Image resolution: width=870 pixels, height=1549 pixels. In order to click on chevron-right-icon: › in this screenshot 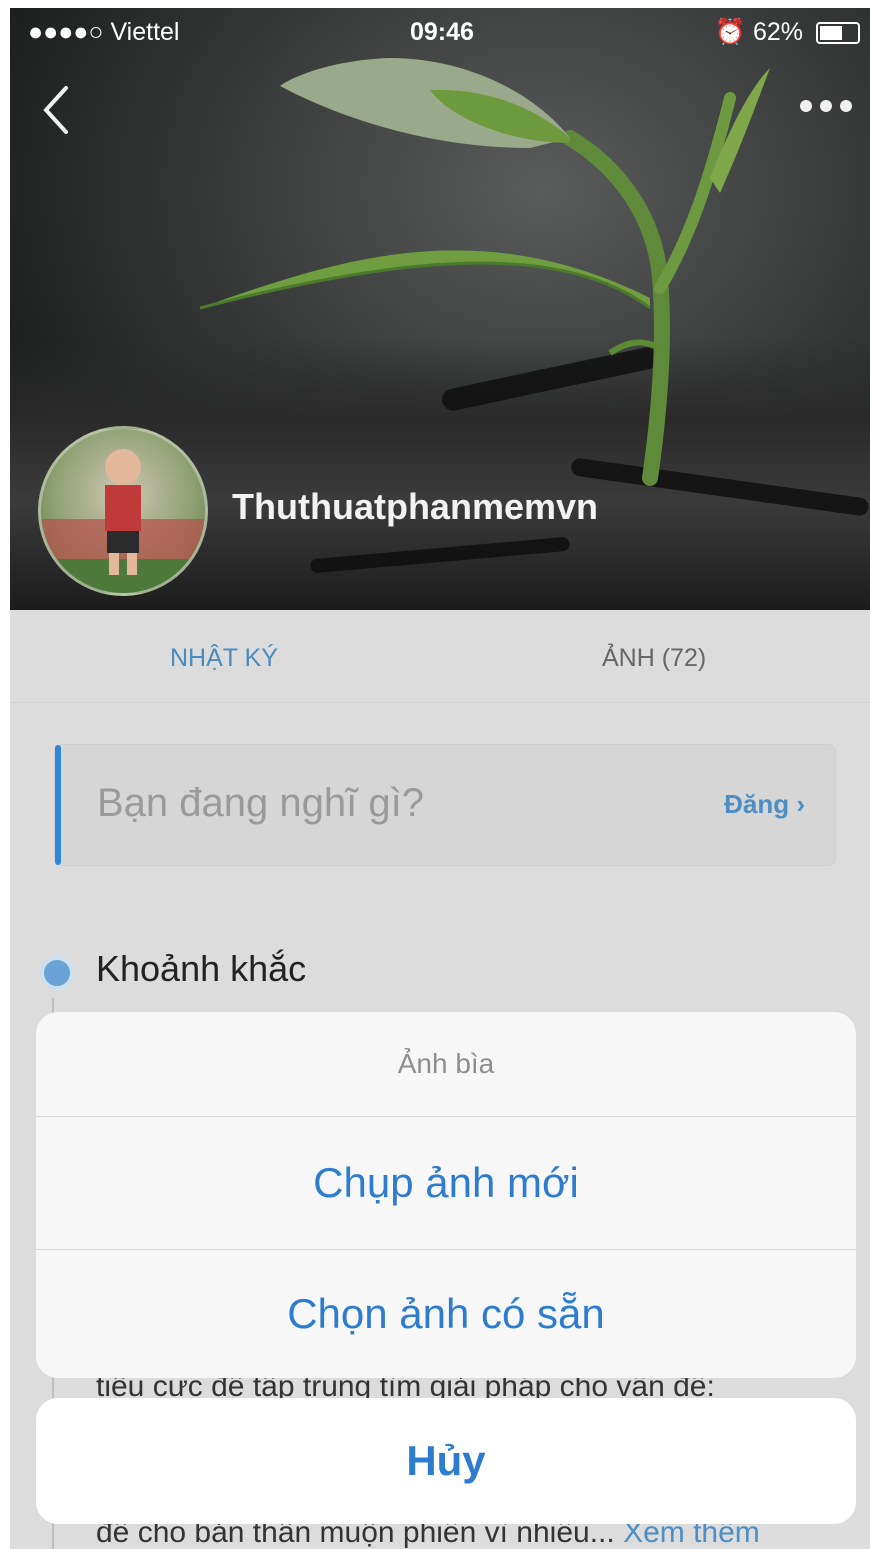, I will do `click(800, 804)`.